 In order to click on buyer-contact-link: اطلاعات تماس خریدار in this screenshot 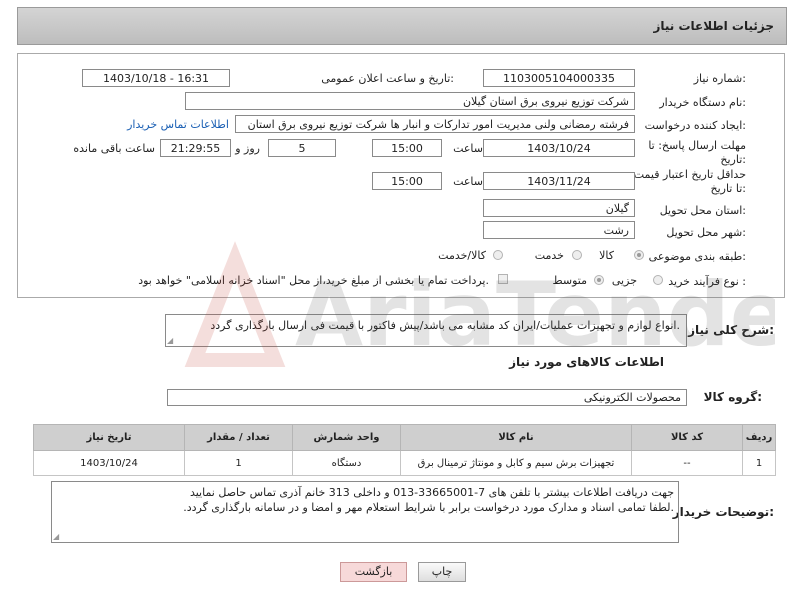, I will do `click(178, 124)`.